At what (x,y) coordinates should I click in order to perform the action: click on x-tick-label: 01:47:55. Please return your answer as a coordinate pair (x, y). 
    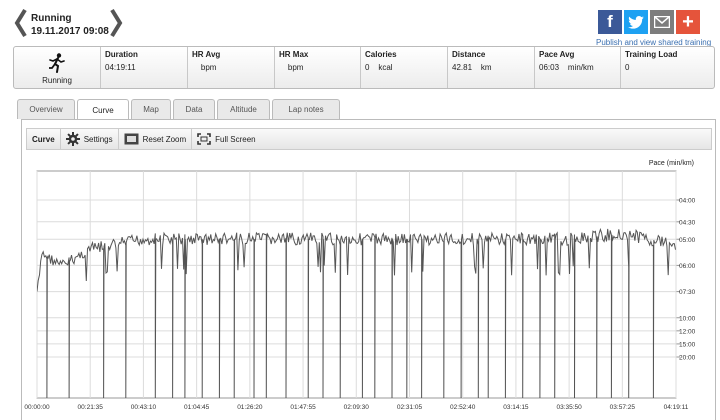
    Looking at the image, I should click on (303, 407).